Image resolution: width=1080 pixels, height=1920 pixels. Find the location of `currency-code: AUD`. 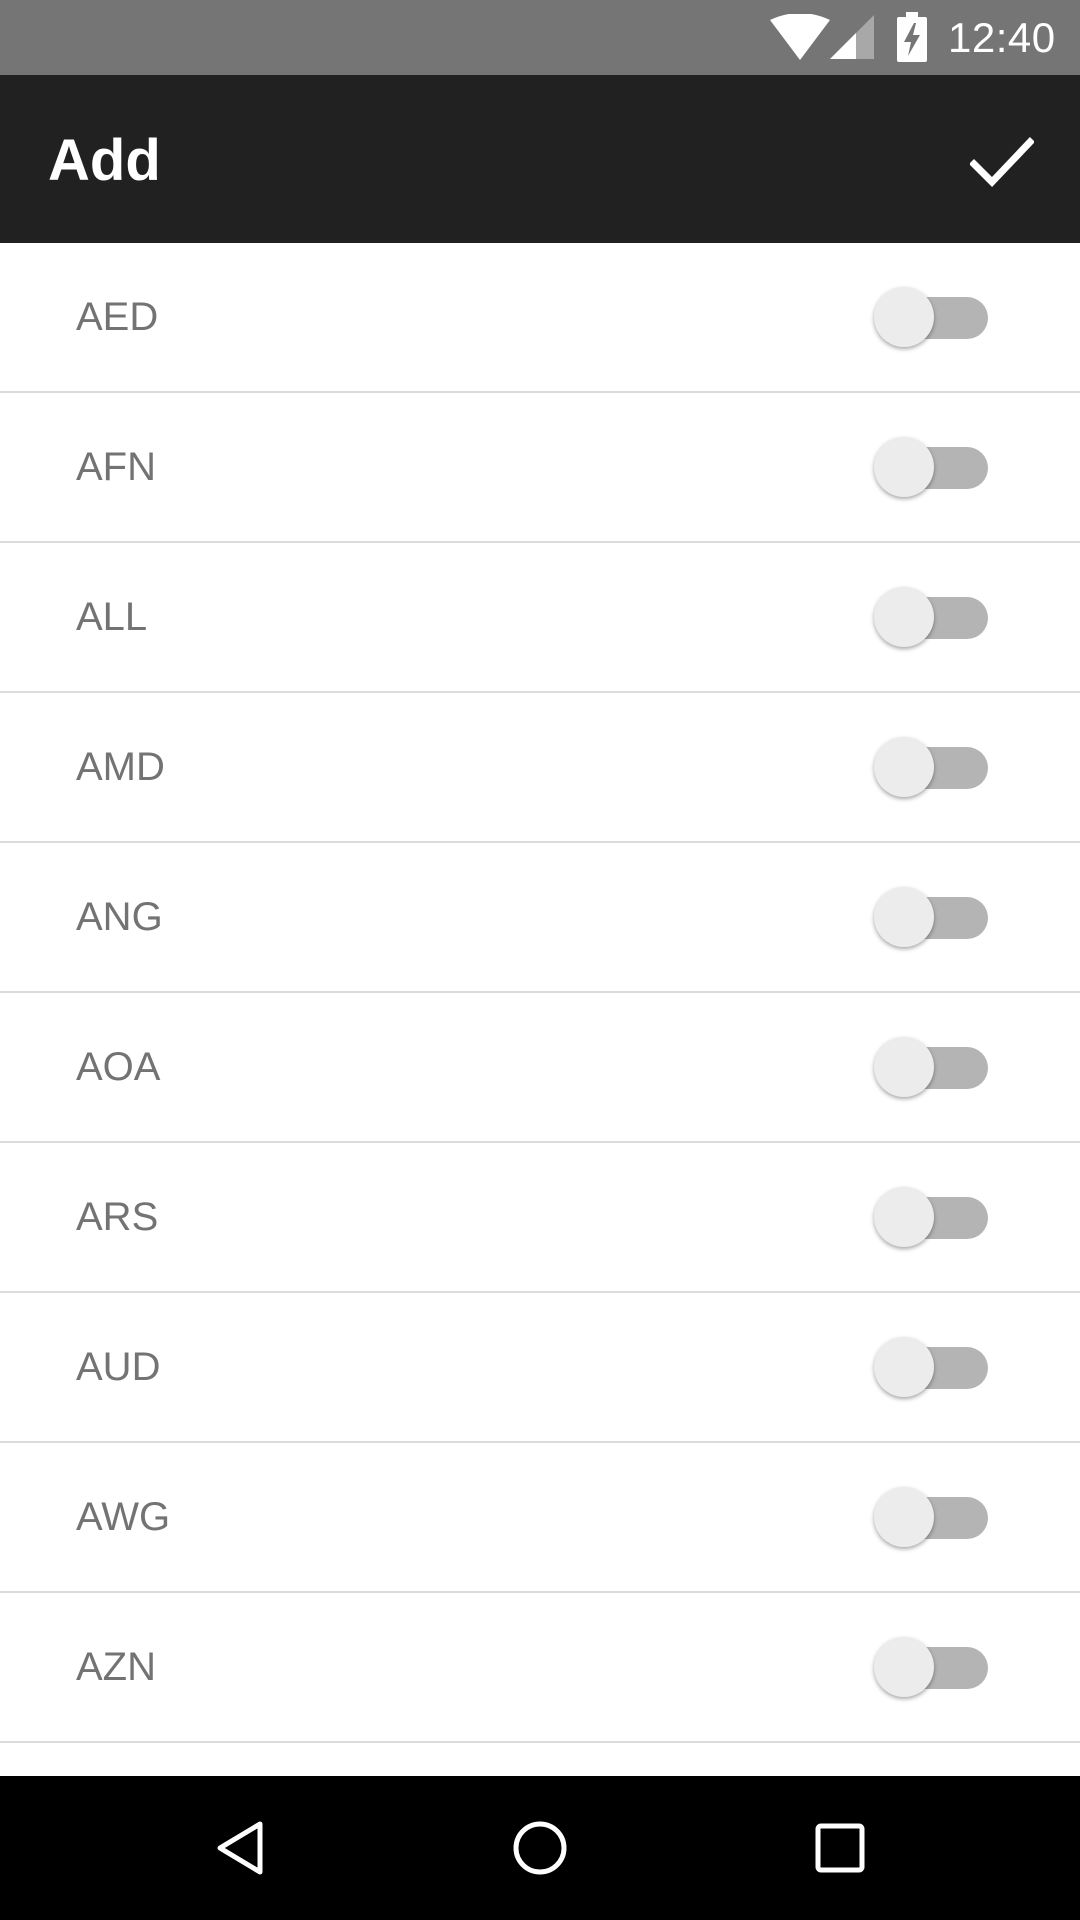

currency-code: AUD is located at coordinates (118, 1367).